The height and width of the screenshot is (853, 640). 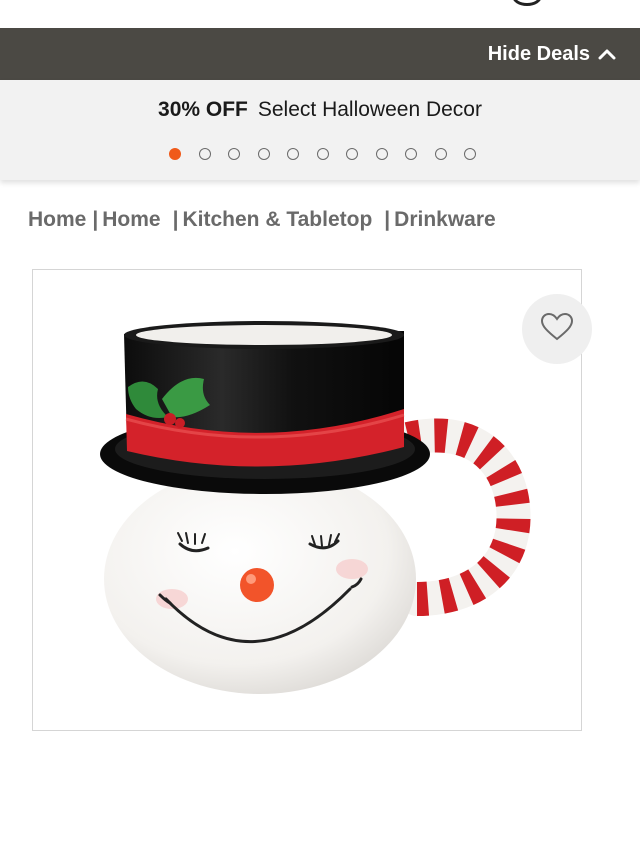 I want to click on breadcrumb-item-drinkware: Drinkware, so click(x=445, y=220).